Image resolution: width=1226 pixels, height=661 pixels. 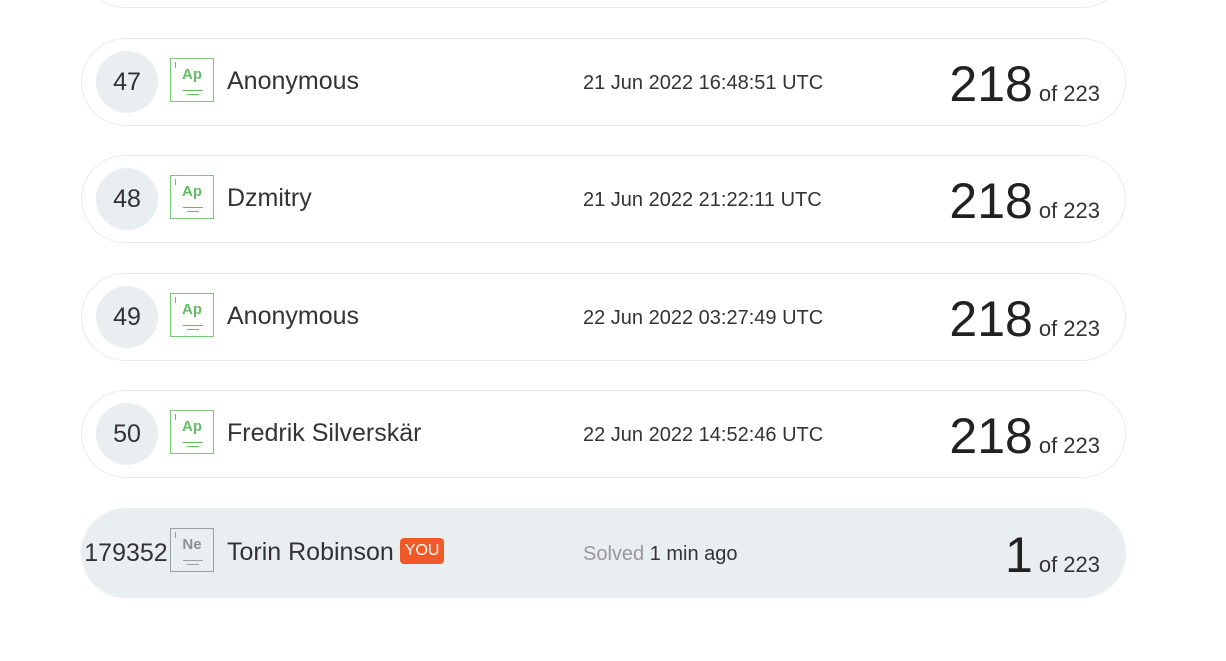 What do you see at coordinates (693, 554) in the screenshot?
I see `solved-time: 1 min ago` at bounding box center [693, 554].